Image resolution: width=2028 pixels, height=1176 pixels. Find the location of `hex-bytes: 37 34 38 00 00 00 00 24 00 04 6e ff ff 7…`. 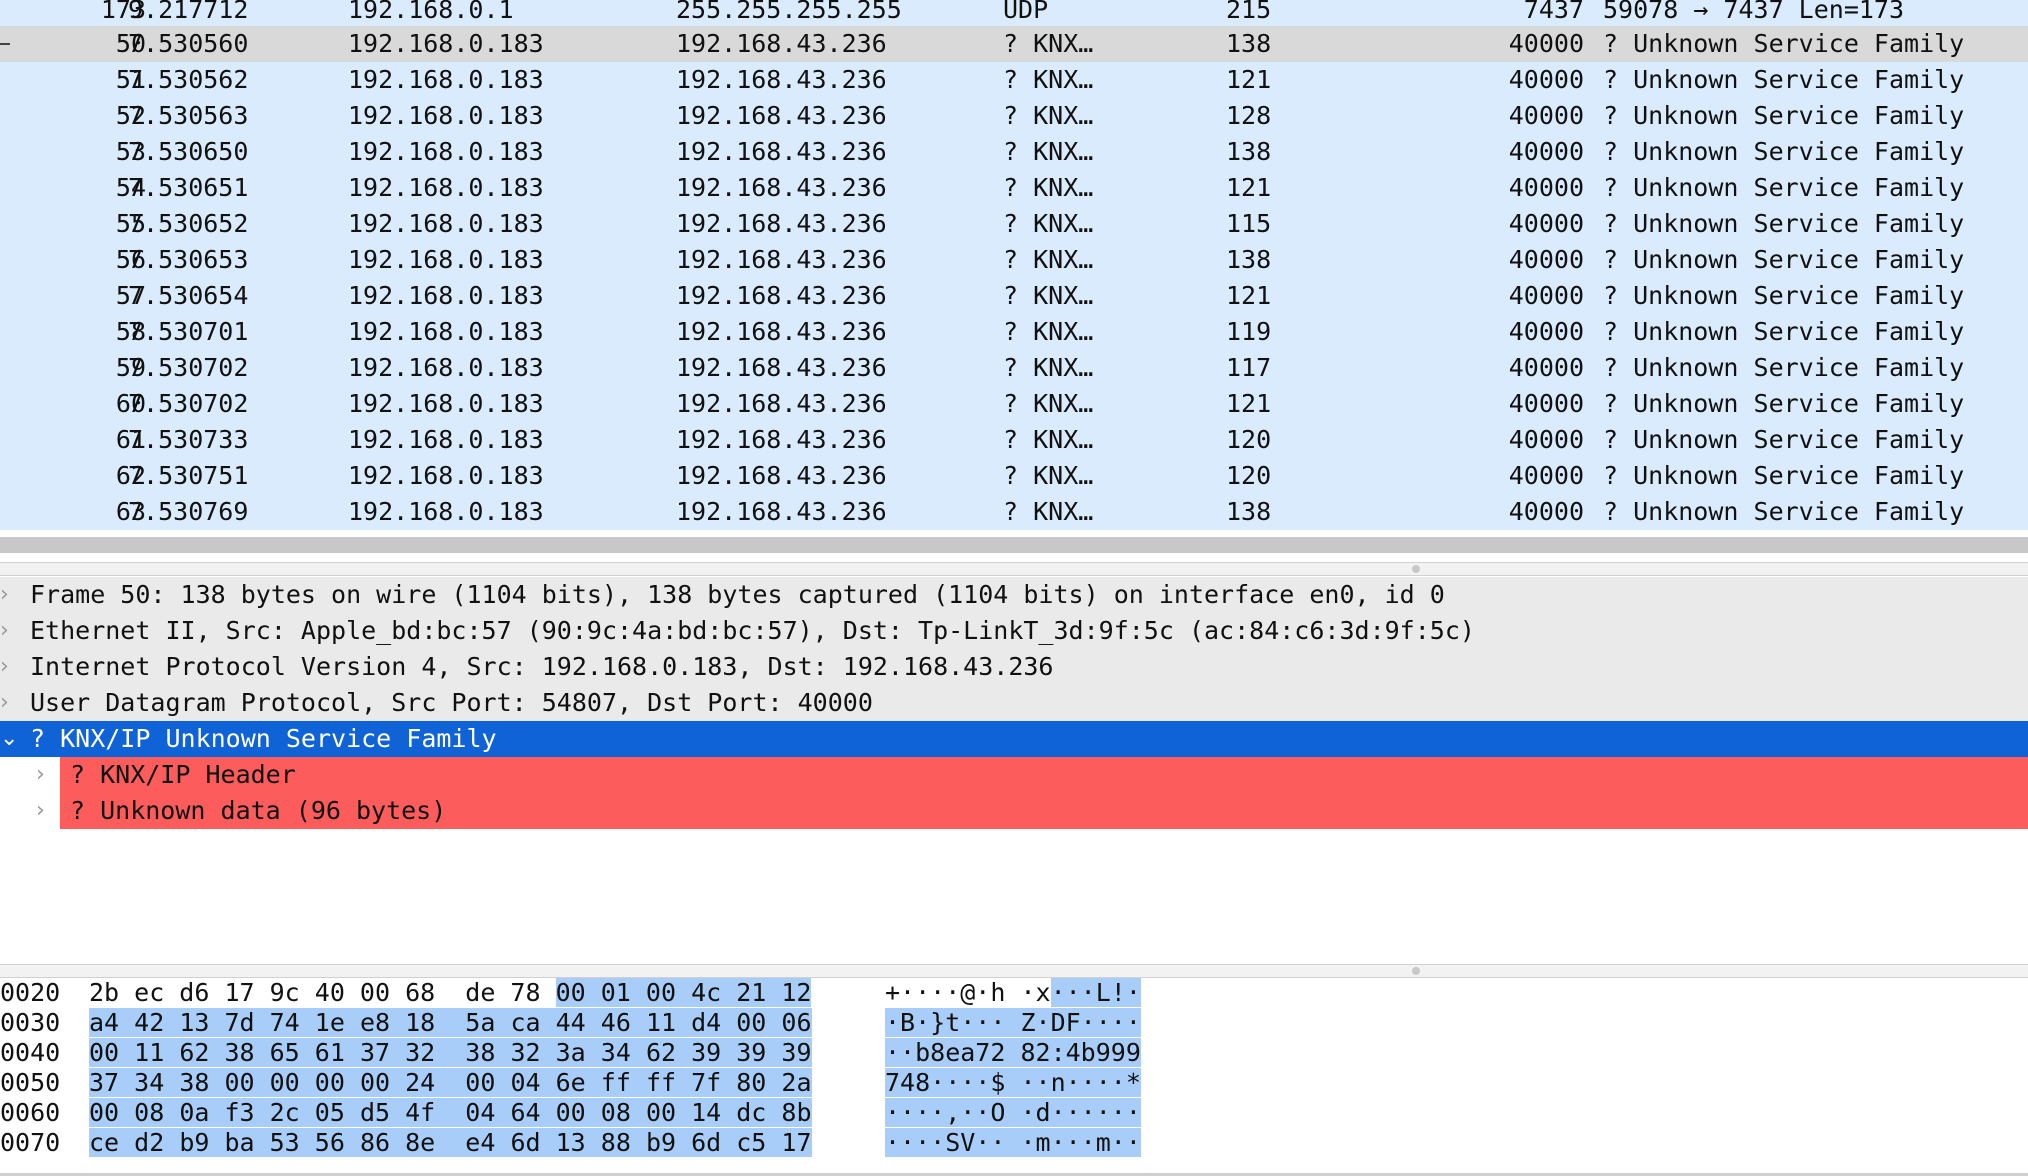

hex-bytes: 37 34 38 00 00 00 00 24 00 04 6e ff ff 7… is located at coordinates (450, 1083).